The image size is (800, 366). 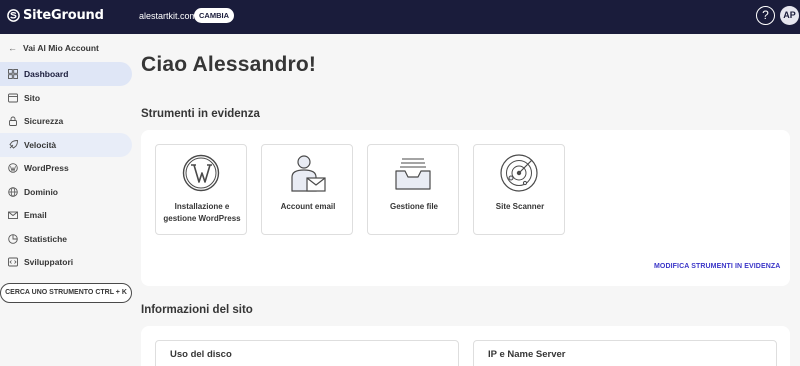 What do you see at coordinates (66, 98) in the screenshot?
I see `sidebar-item-sito: Sito` at bounding box center [66, 98].